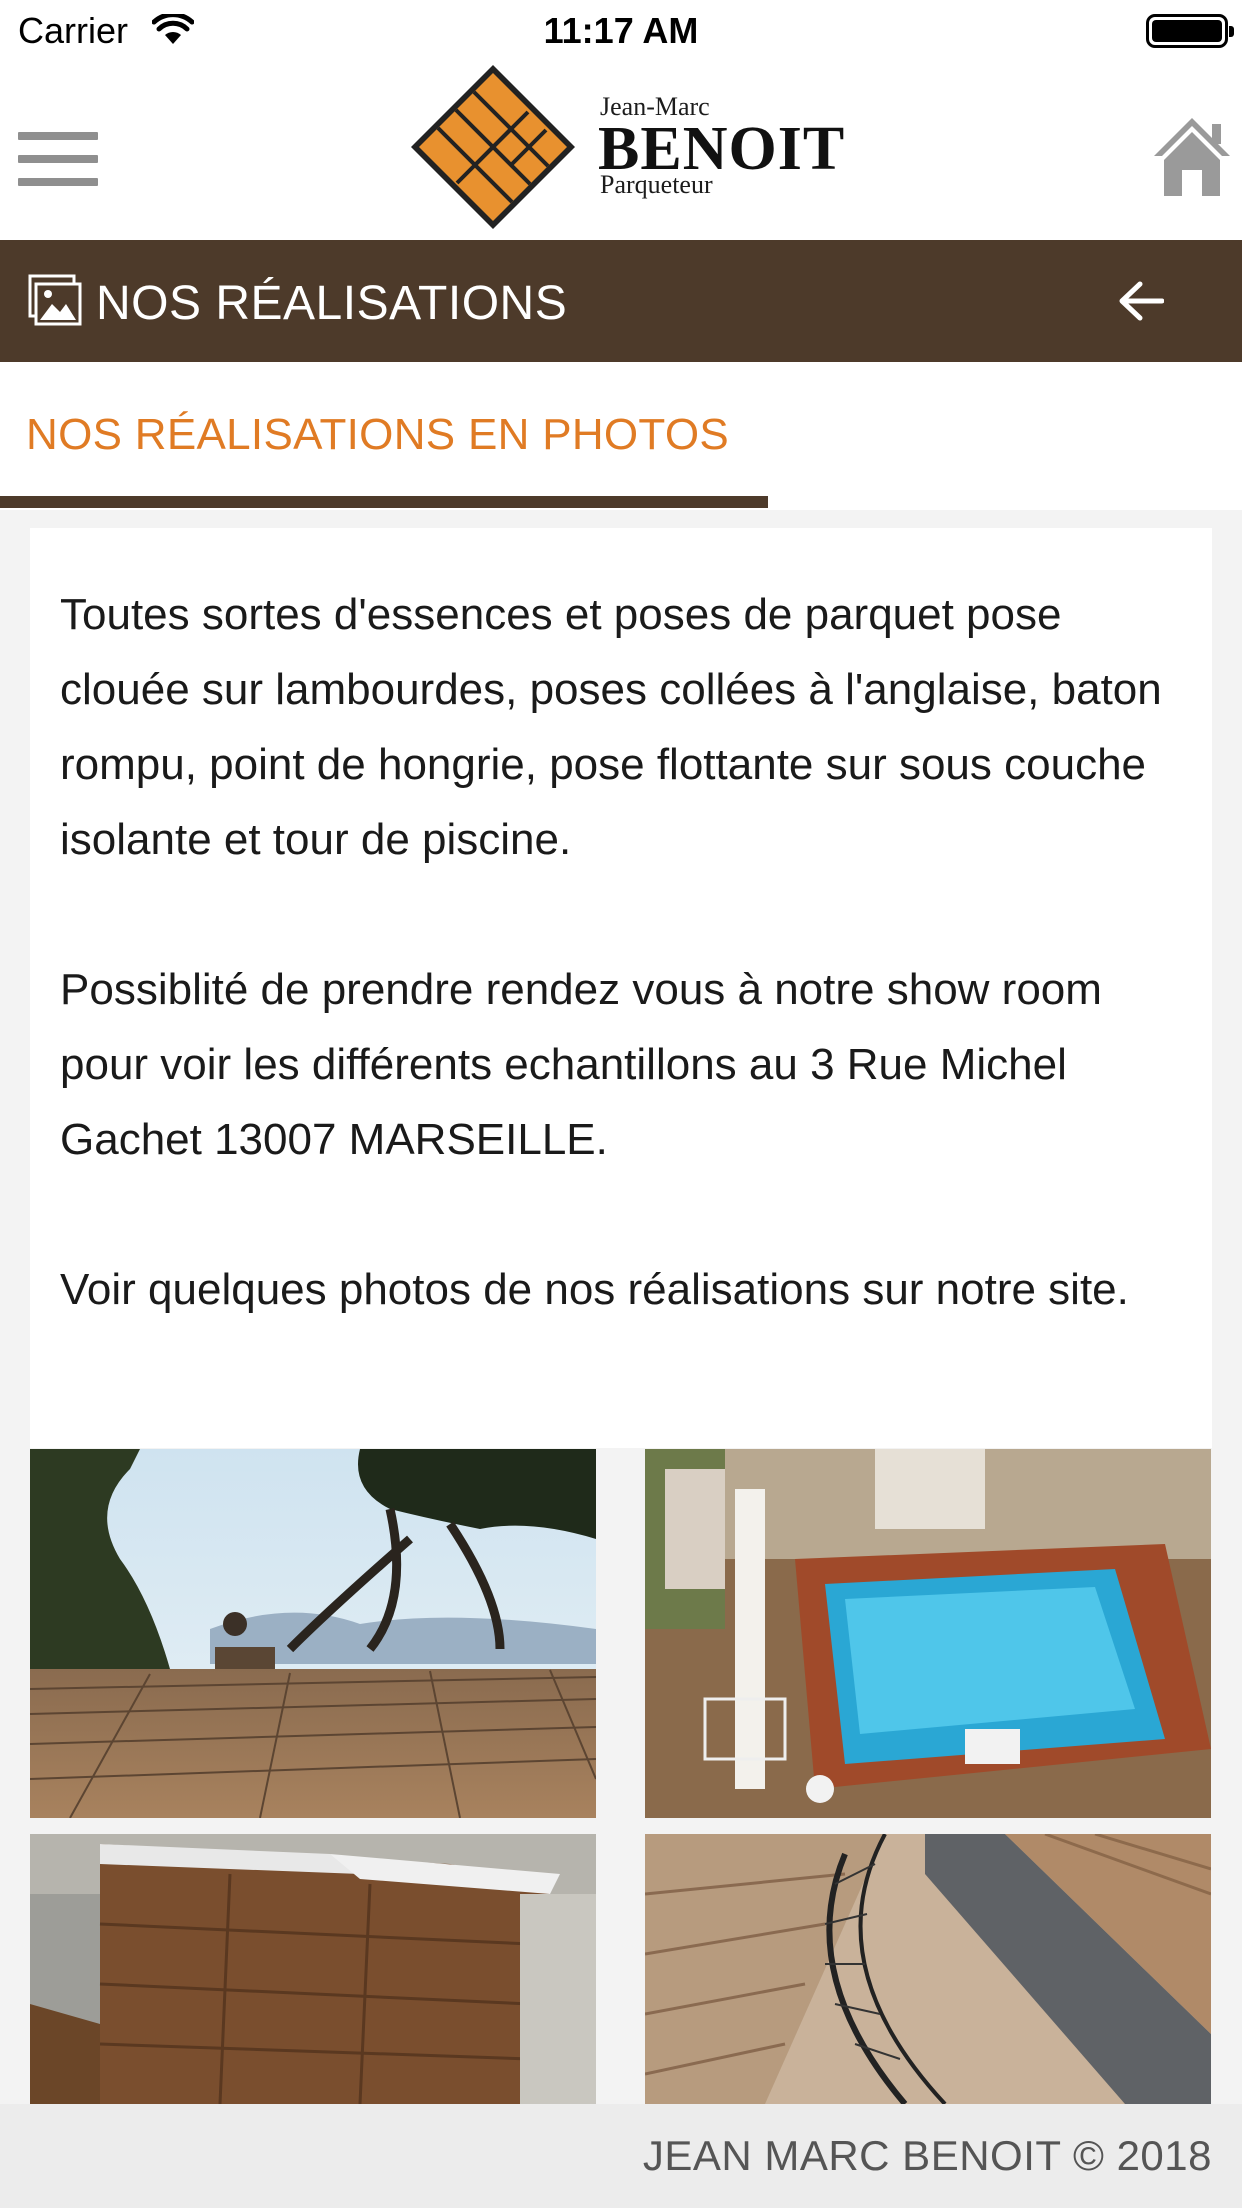 Image resolution: width=1242 pixels, height=2208 pixels. I want to click on battery-icon, so click(1190, 31).